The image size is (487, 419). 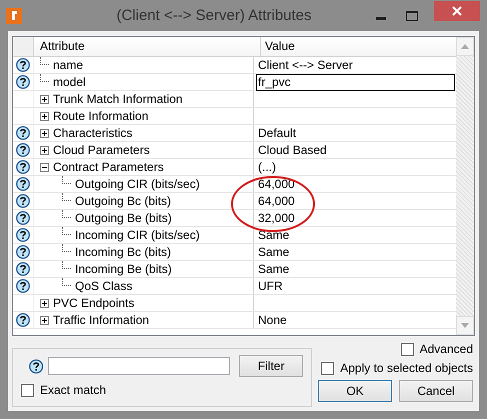 I want to click on column-header: Attribute, so click(x=147, y=46).